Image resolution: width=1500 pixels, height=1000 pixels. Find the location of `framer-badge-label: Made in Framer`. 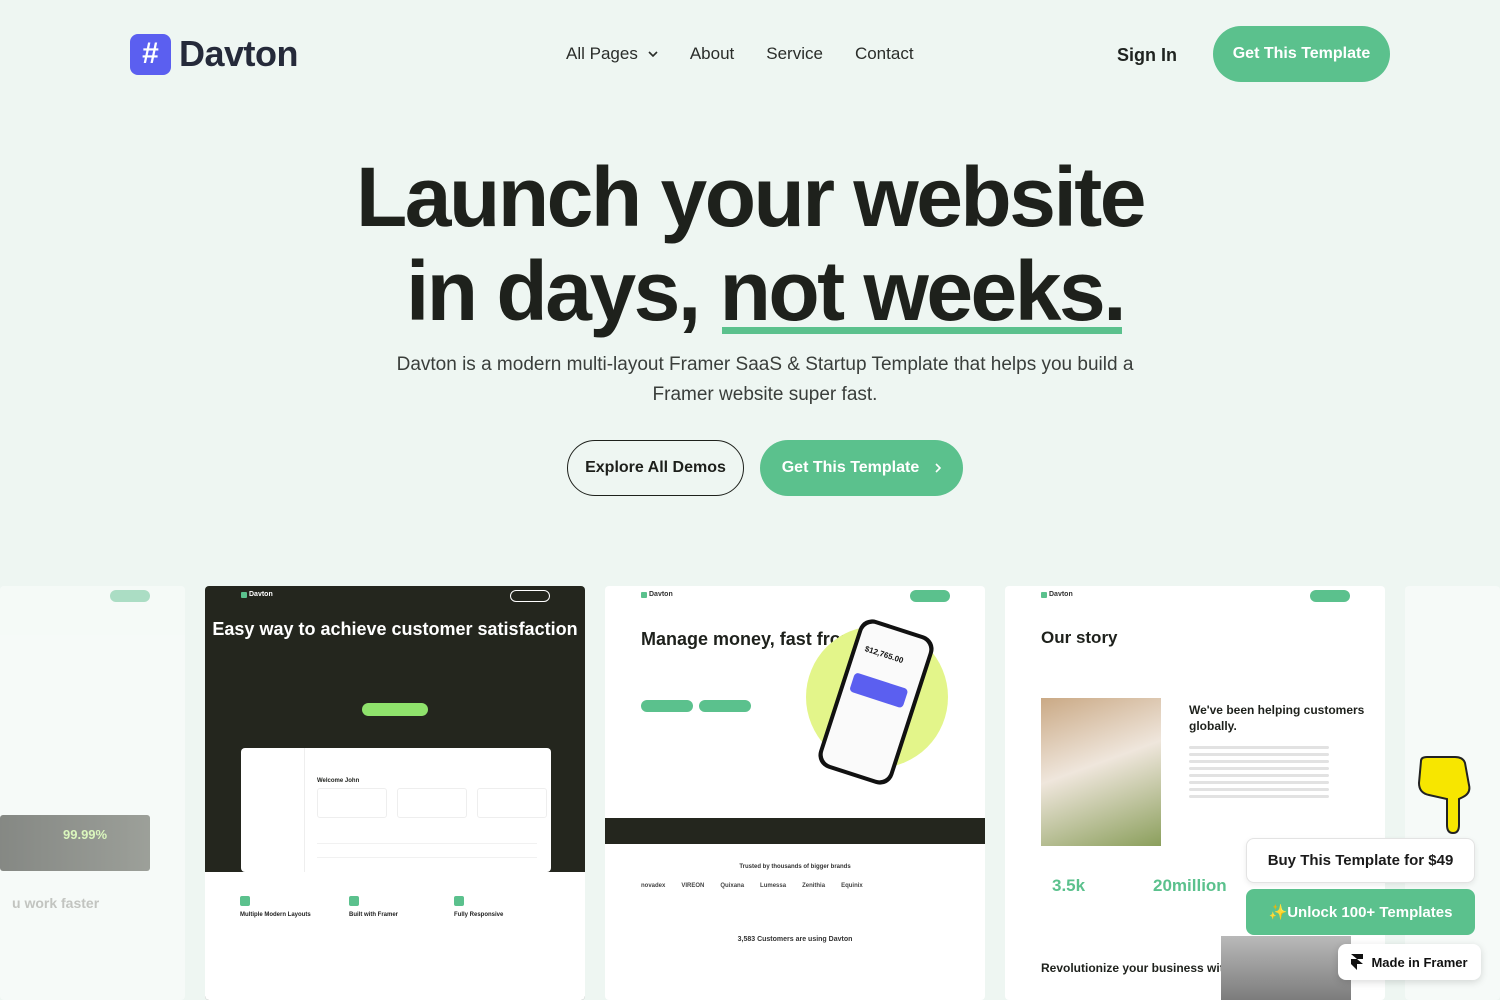

framer-badge-label: Made in Framer is located at coordinates (1419, 962).